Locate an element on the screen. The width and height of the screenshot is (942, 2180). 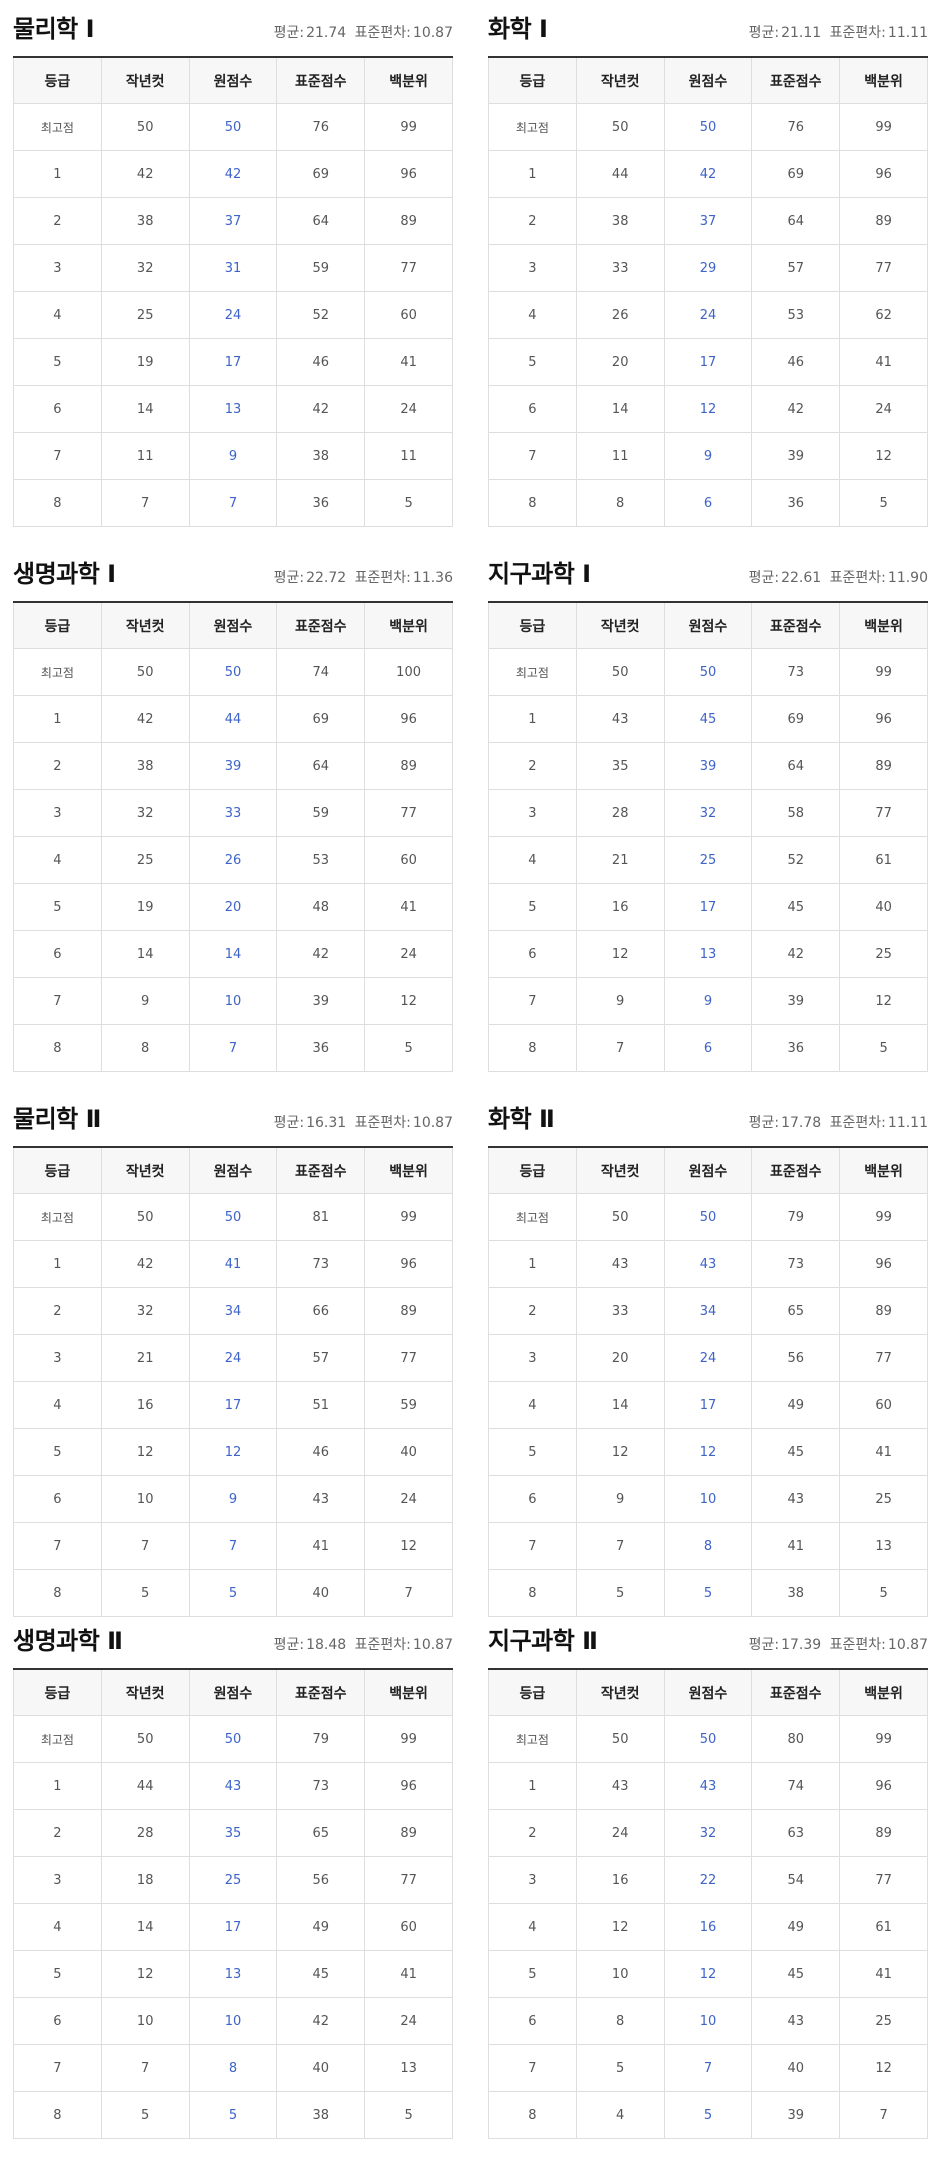
standard-score-cell: 53 is located at coordinates (321, 860).